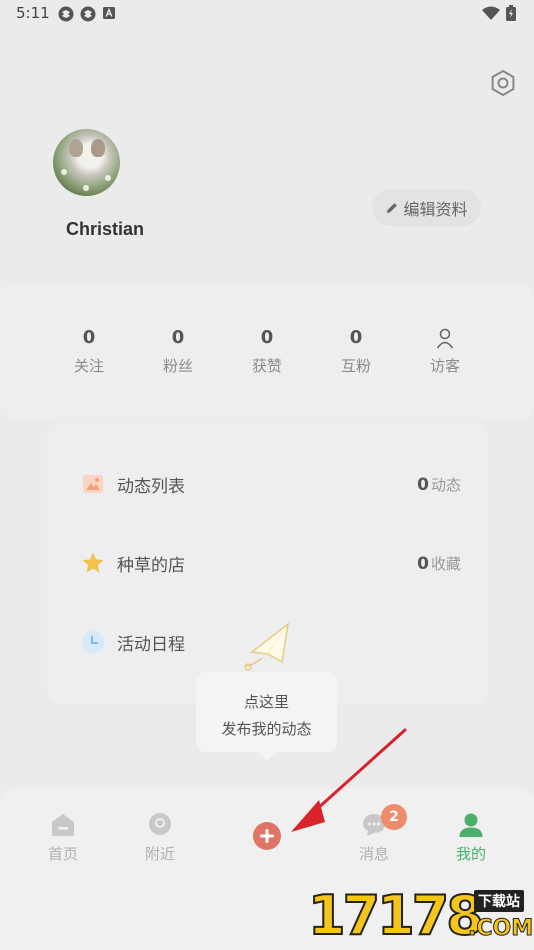 Image resolution: width=534 pixels, height=950 pixels. Describe the element at coordinates (503, 83) in the screenshot. I see `settings-icon` at that location.